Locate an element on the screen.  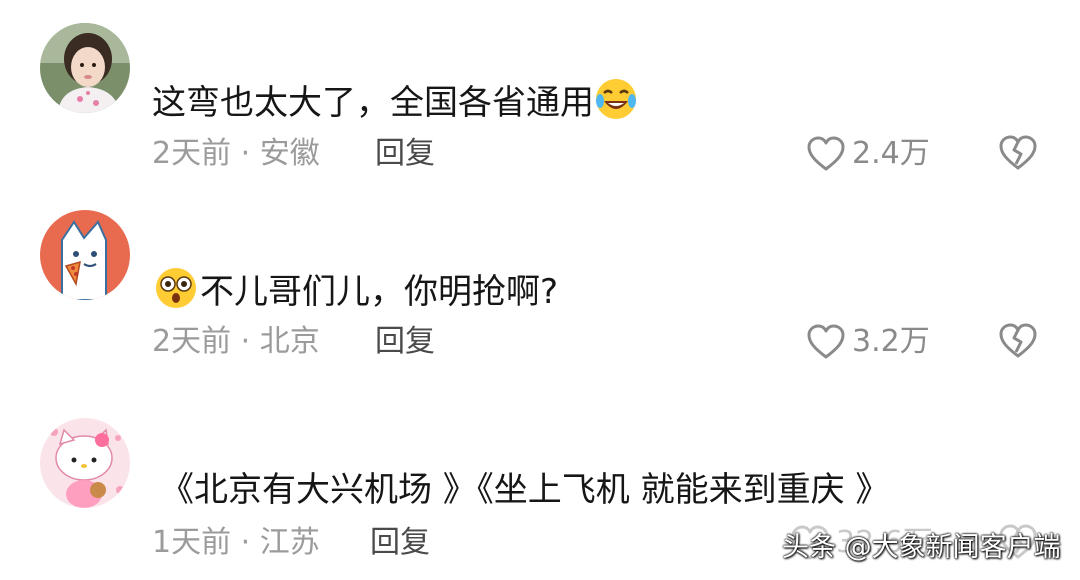
comment-meta: 2天前 · 安徽 is located at coordinates (236, 154).